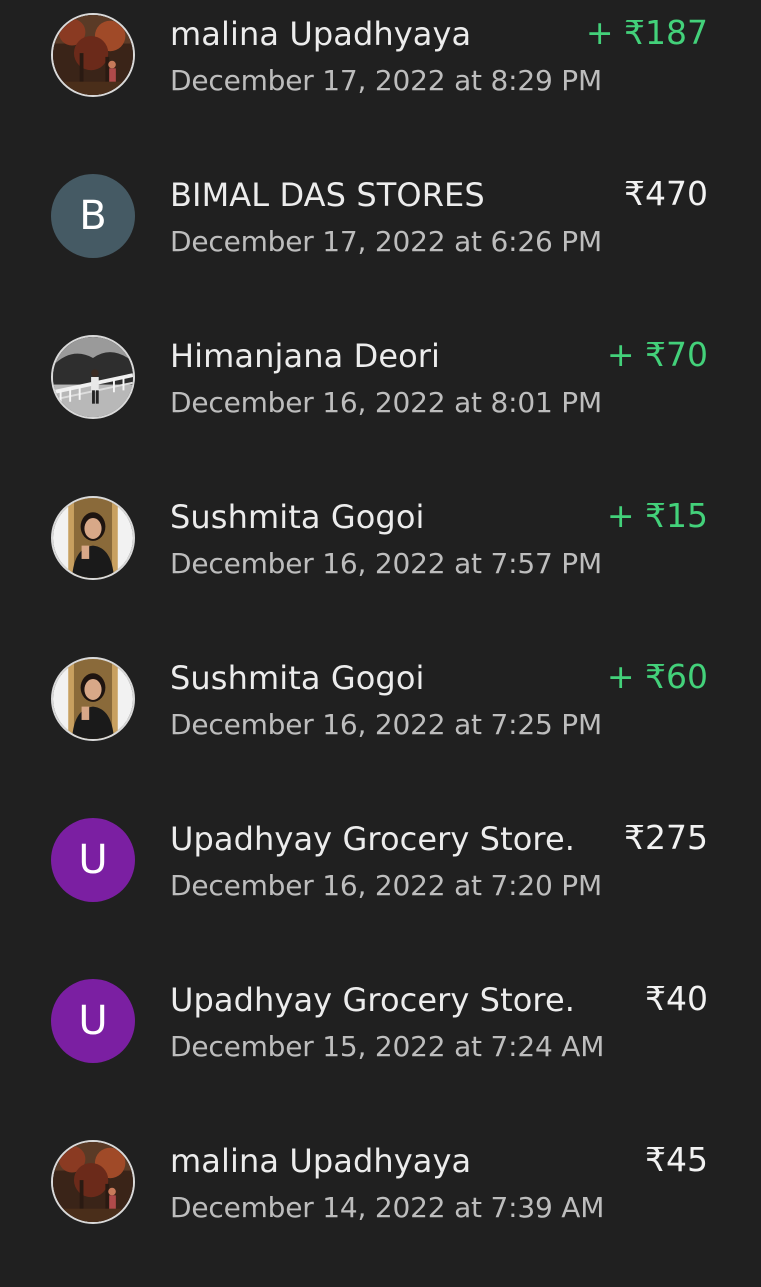 The width and height of the screenshot is (761, 1287). I want to click on transaction-date: December 16, 2022 at 8:01 PM, so click(386, 402).